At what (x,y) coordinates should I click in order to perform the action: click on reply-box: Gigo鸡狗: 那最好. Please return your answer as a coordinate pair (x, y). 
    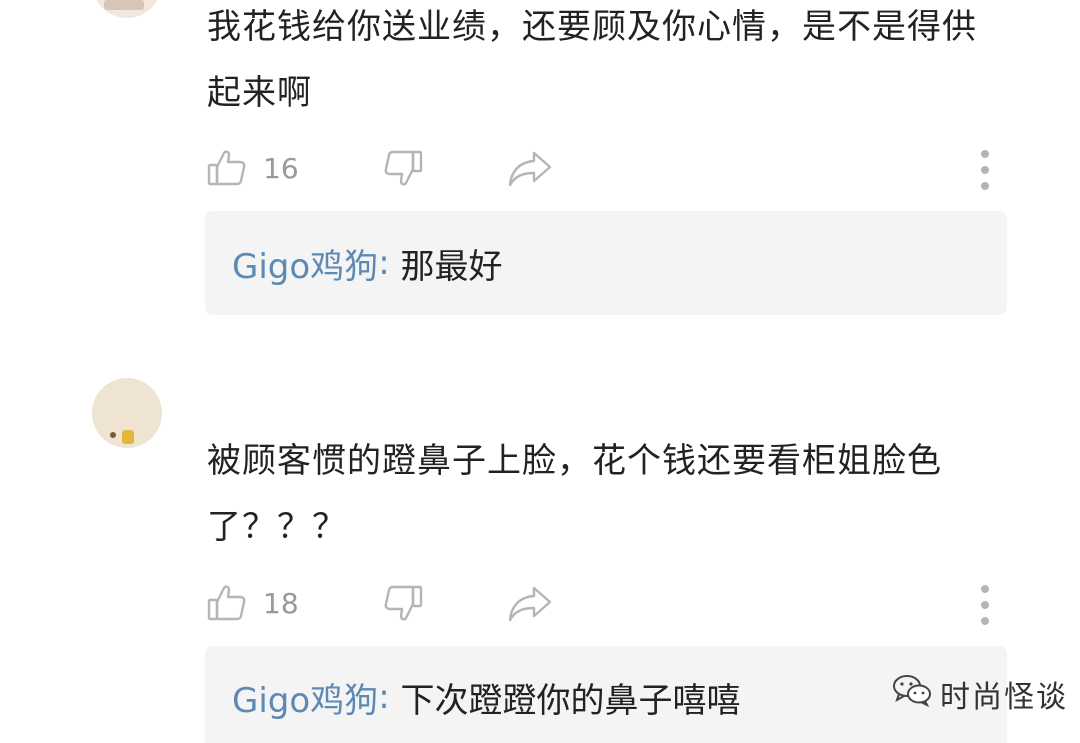
    Looking at the image, I should click on (606, 263).